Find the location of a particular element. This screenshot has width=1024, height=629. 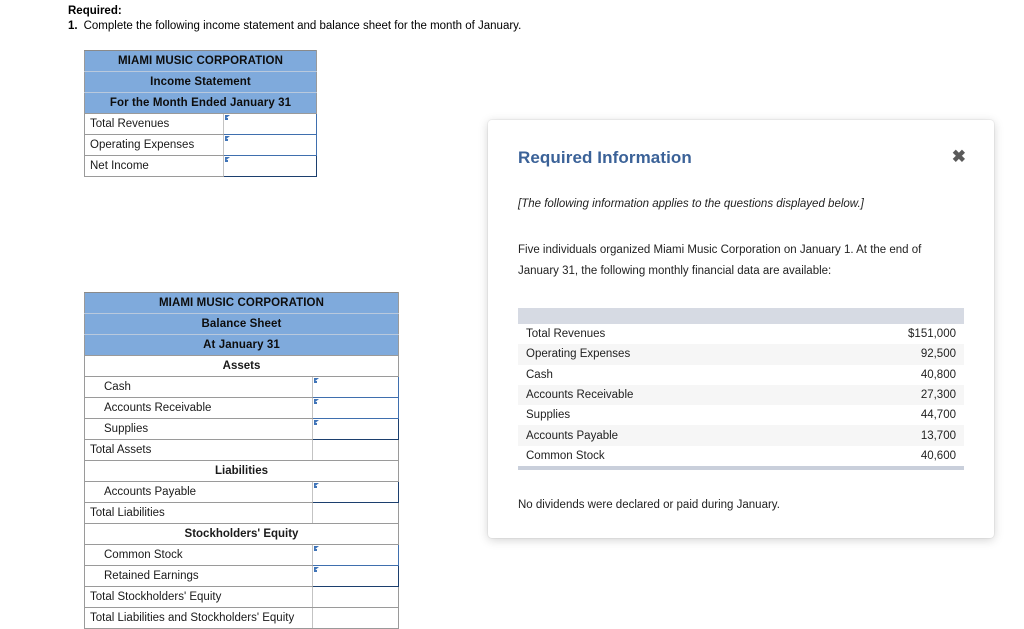

balance-sheet-statement-name: Balance Sheet is located at coordinates (241, 324).